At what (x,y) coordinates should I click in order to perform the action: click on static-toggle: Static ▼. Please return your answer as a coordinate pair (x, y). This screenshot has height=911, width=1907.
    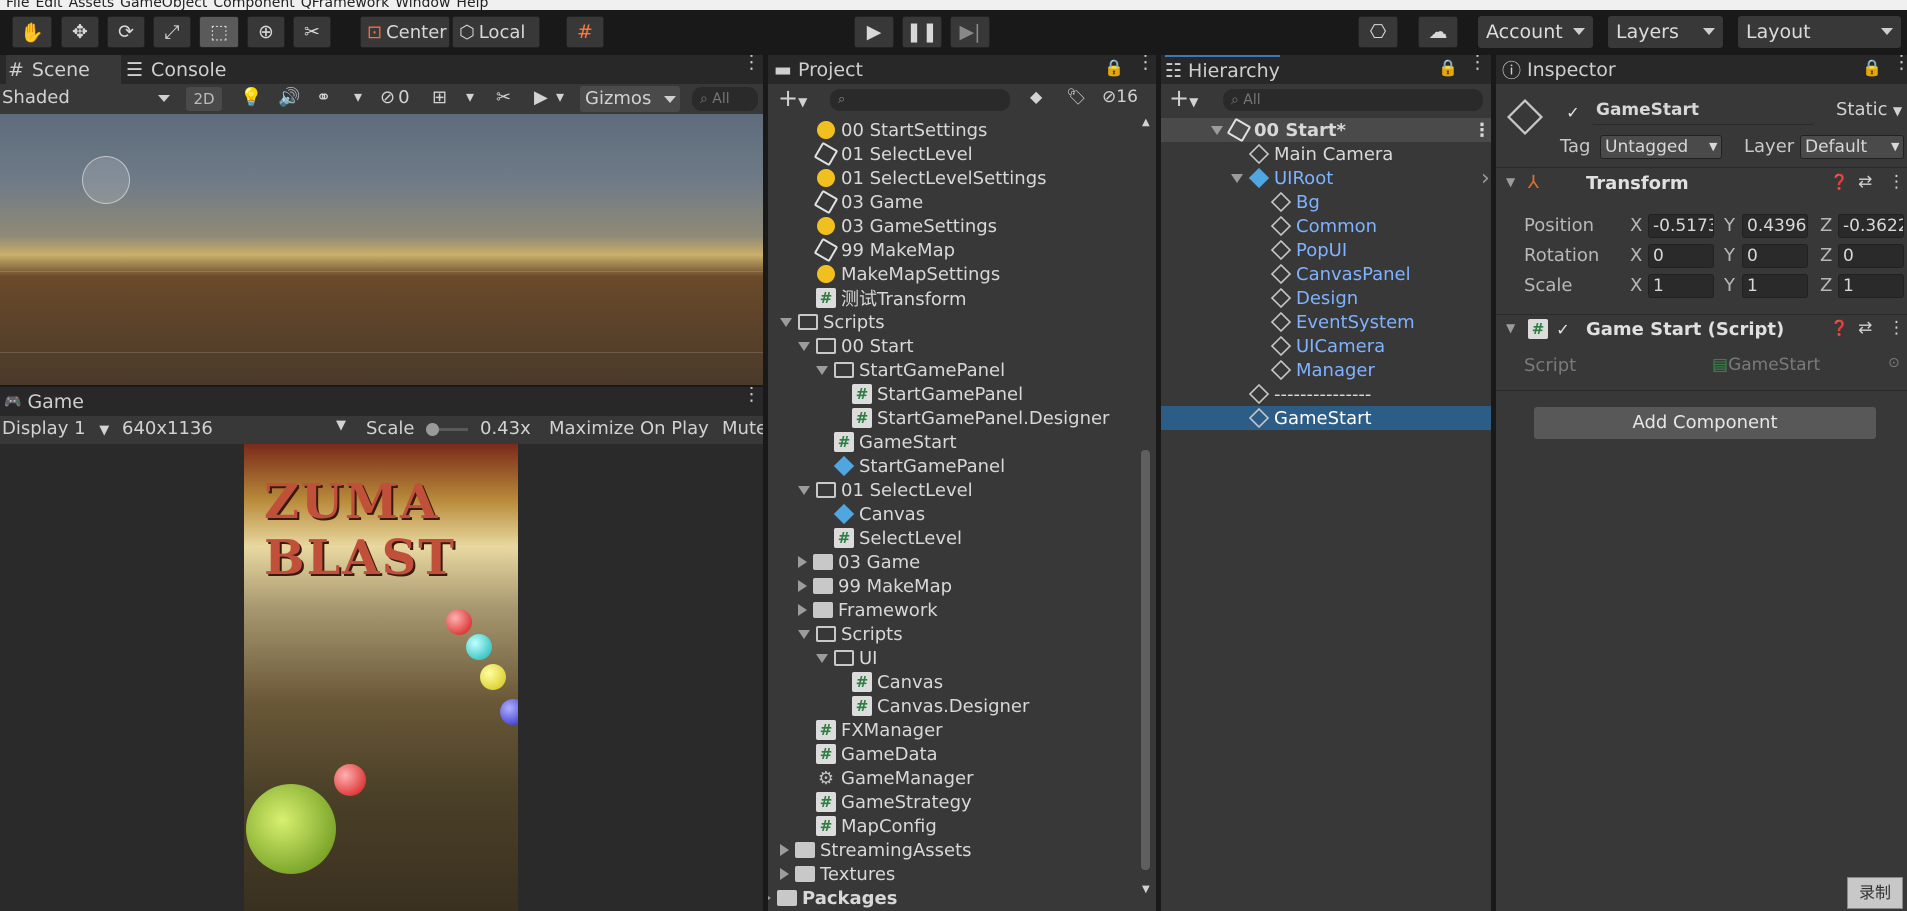
    Looking at the image, I should click on (1869, 109).